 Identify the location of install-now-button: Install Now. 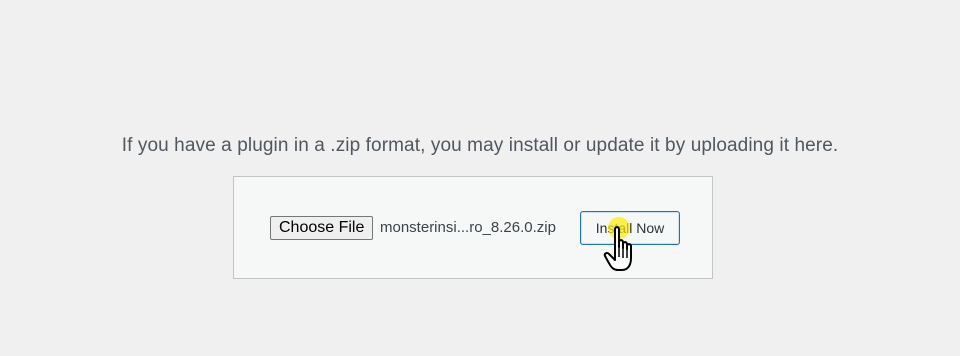
(630, 228).